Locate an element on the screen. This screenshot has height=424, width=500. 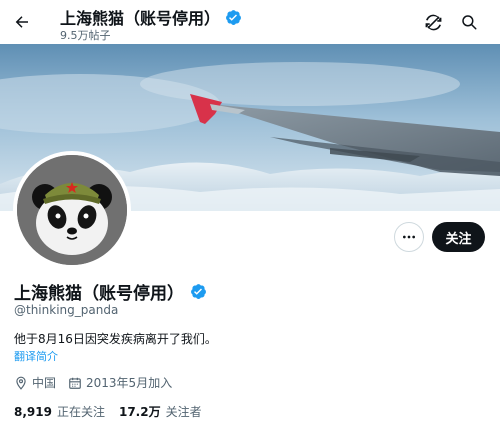
profile-meta: 中国 2013年5月加入 is located at coordinates (99, 382).